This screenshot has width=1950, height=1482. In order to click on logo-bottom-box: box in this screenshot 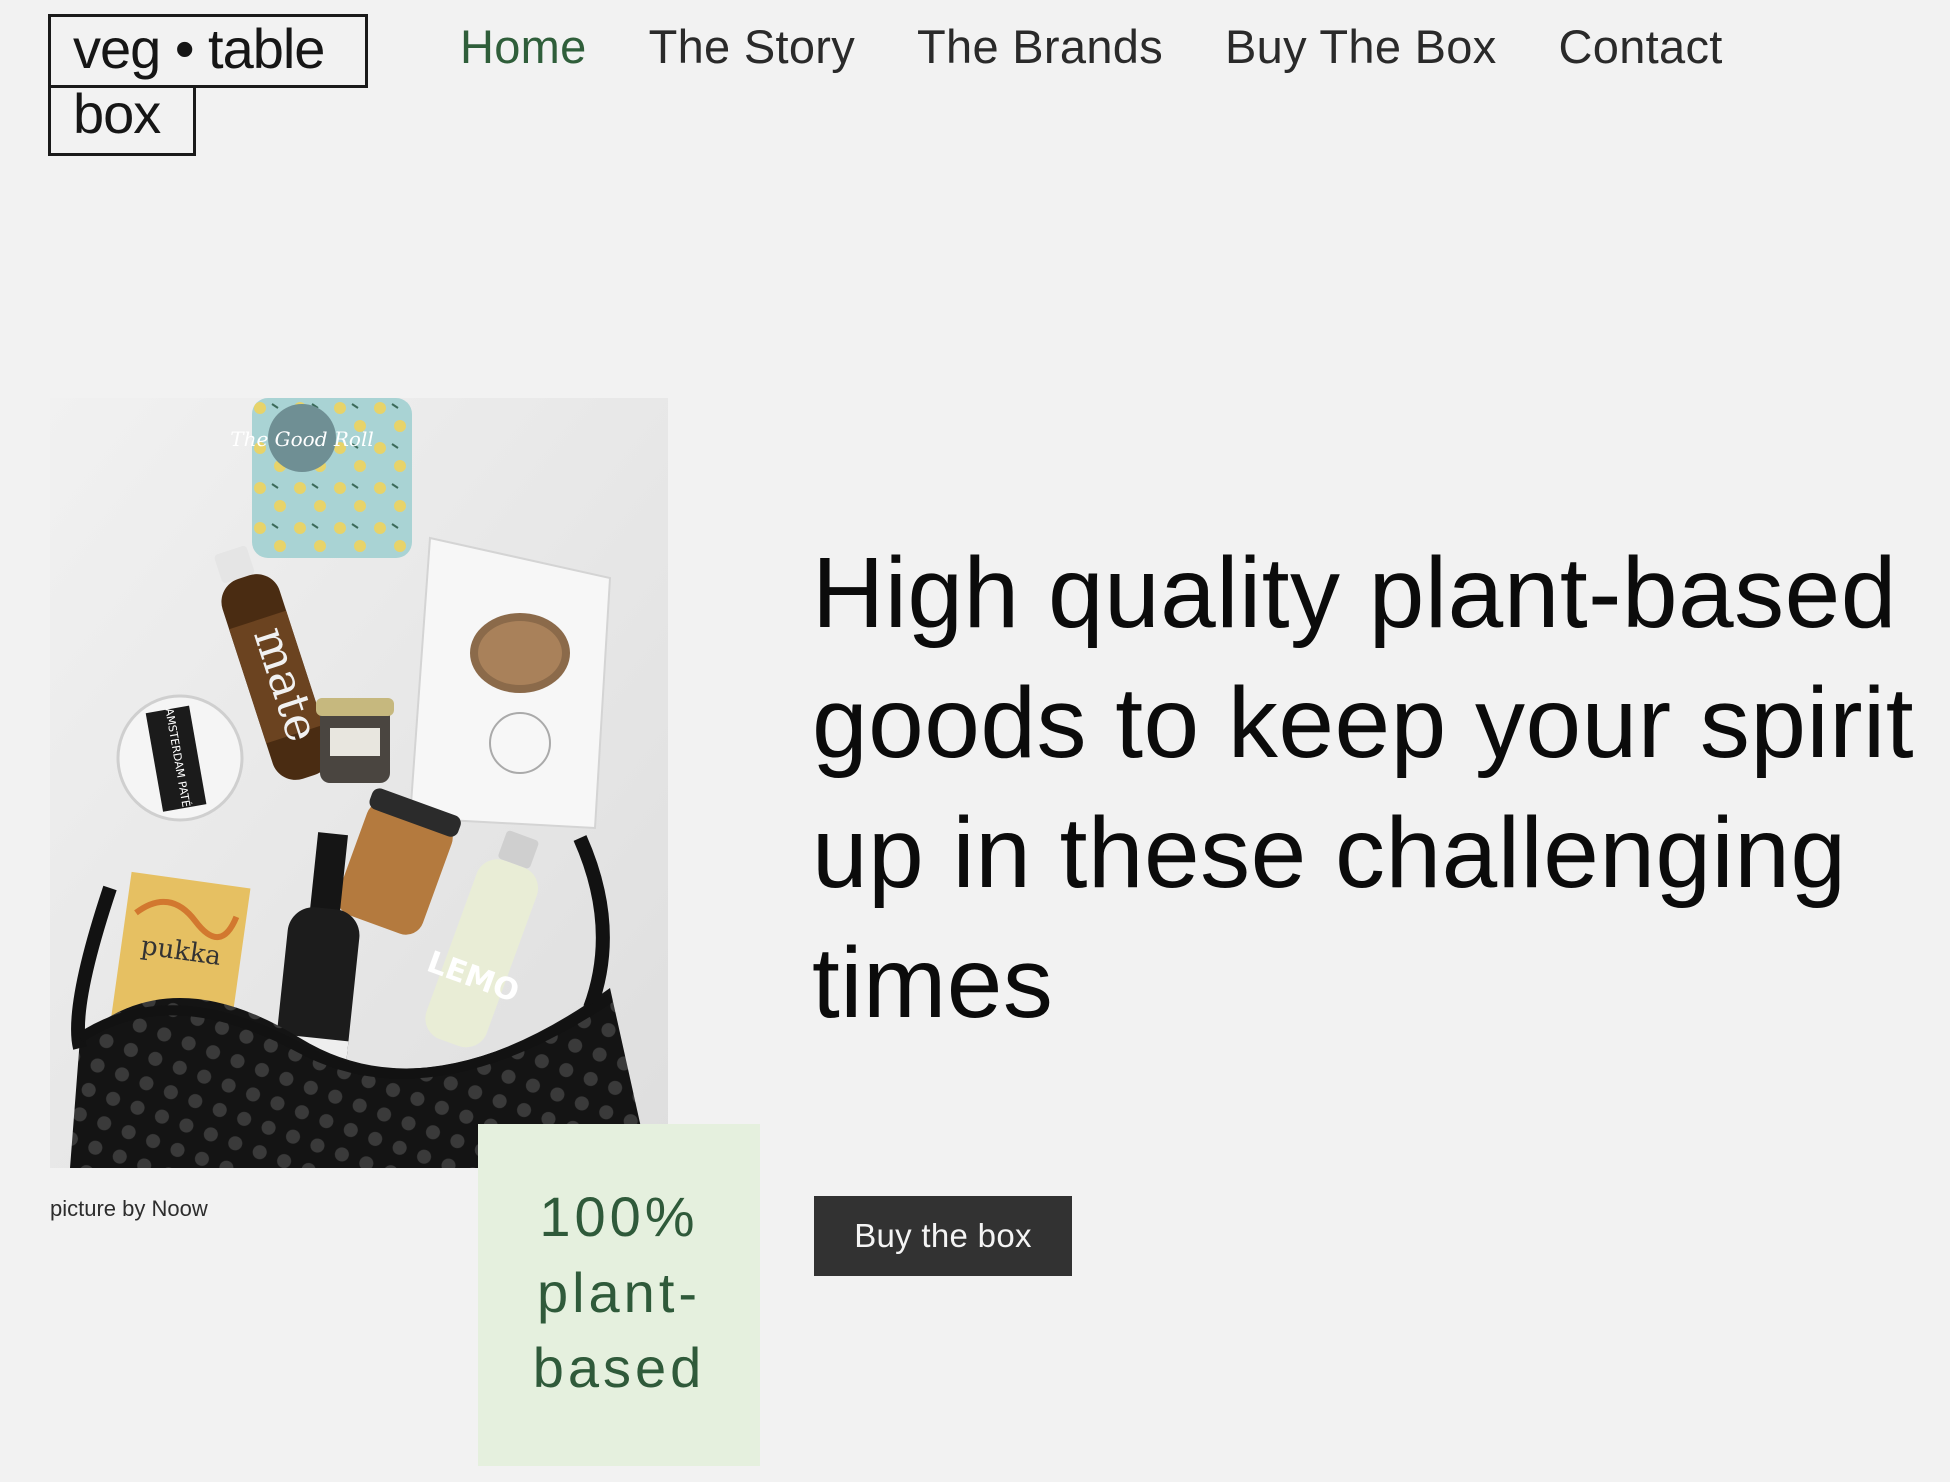, I will do `click(122, 119)`.